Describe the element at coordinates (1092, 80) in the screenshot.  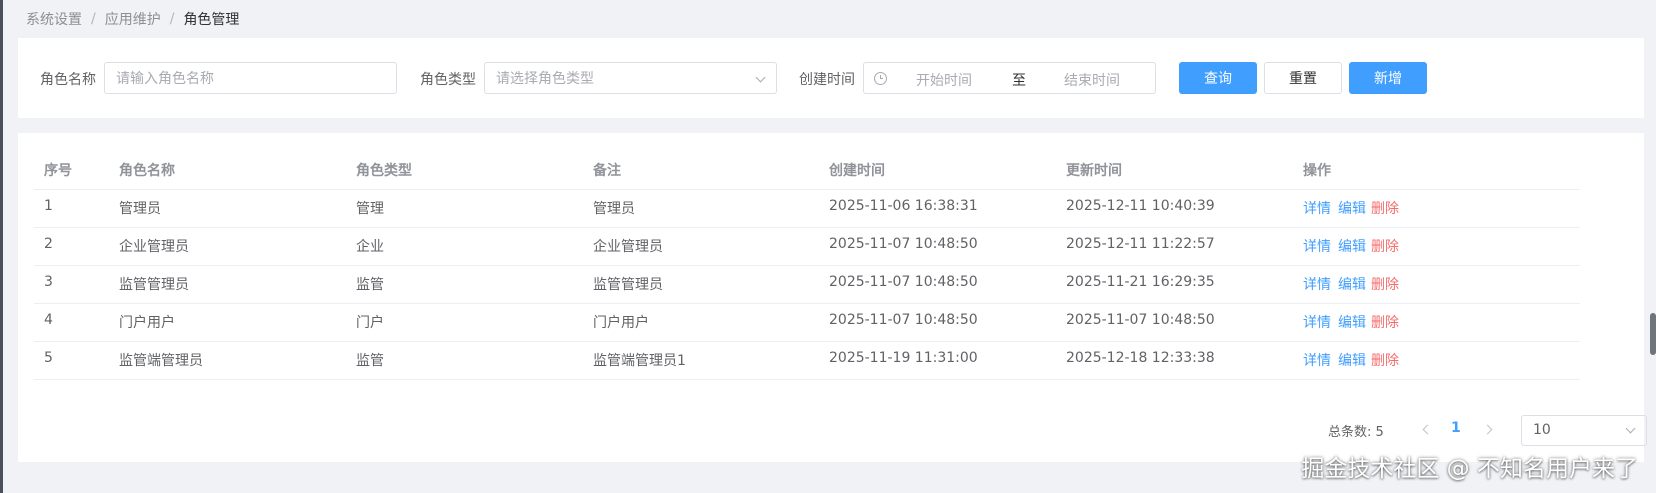
I see `end-time-input: 结束时间` at that location.